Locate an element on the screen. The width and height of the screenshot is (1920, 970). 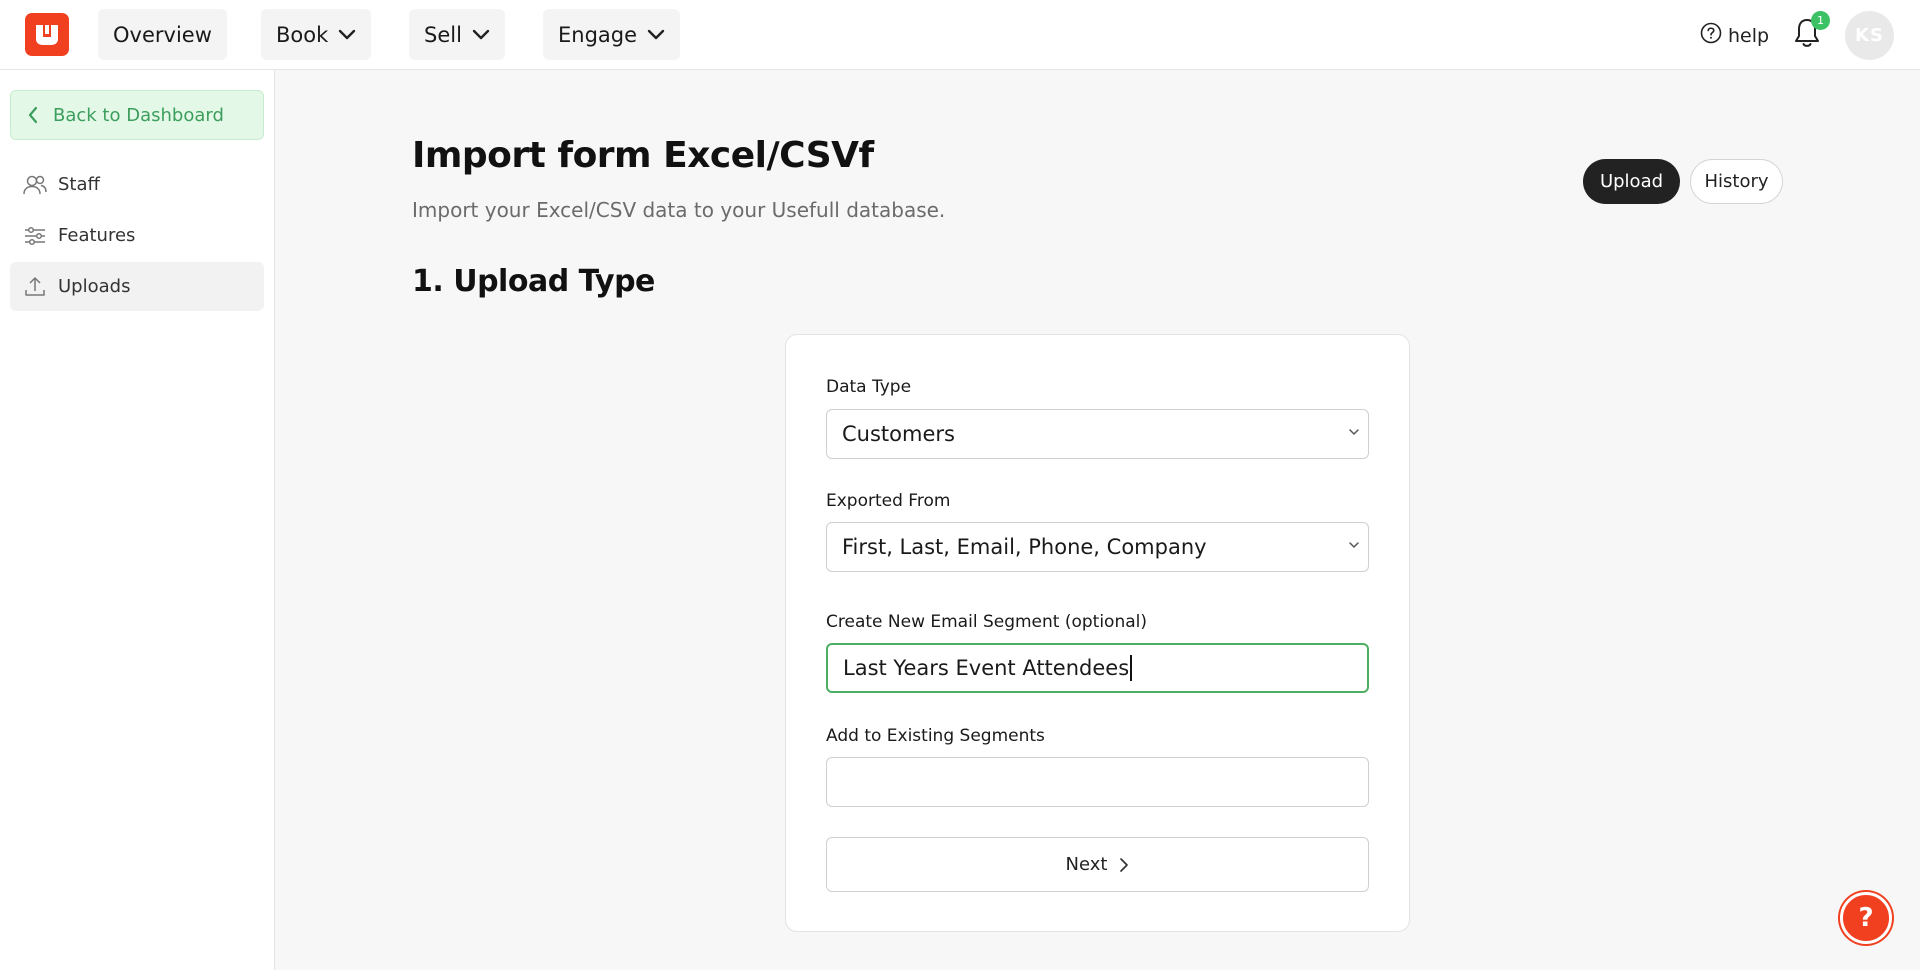
back-to-dashboard-button: Back to Dashboard is located at coordinates (137, 115).